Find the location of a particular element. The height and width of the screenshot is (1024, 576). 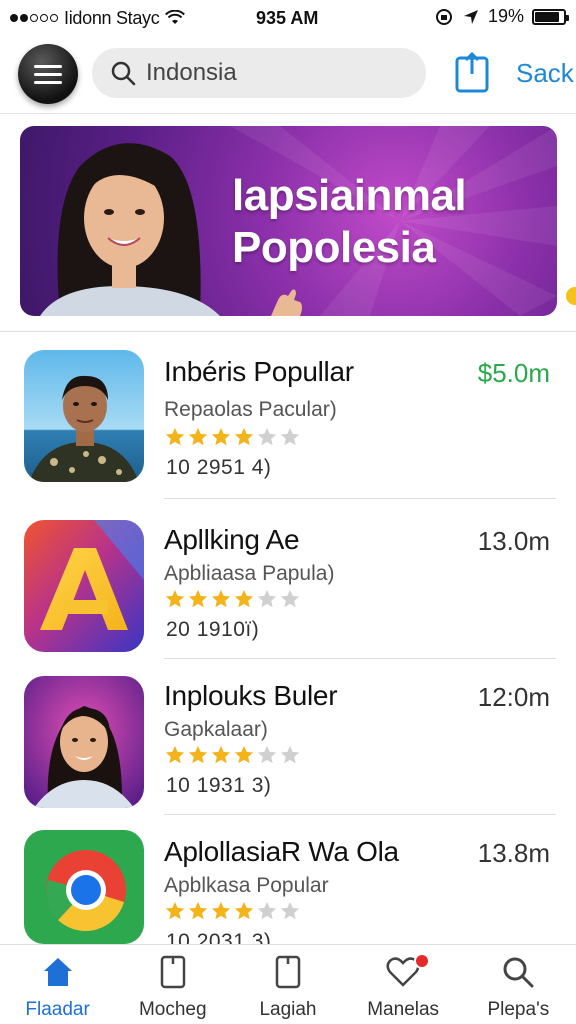

wifi-icon is located at coordinates (175, 17).